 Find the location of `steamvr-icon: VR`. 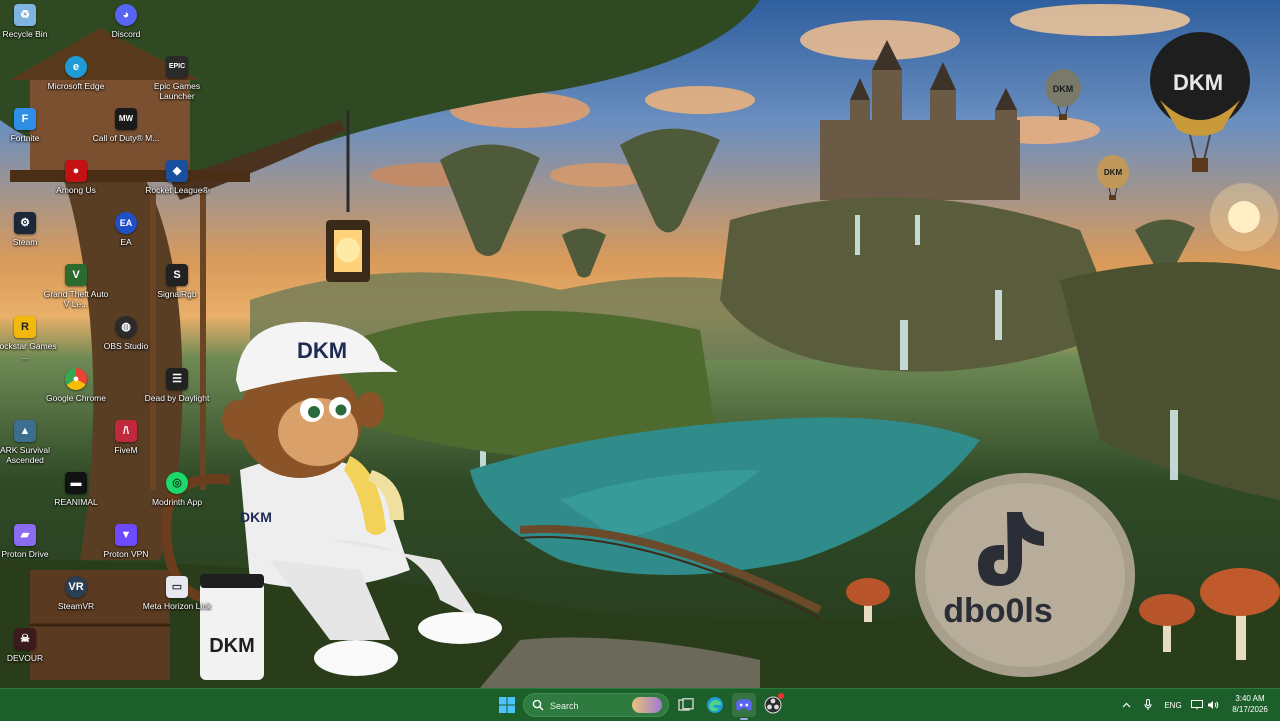

steamvr-icon: VR is located at coordinates (76, 587).